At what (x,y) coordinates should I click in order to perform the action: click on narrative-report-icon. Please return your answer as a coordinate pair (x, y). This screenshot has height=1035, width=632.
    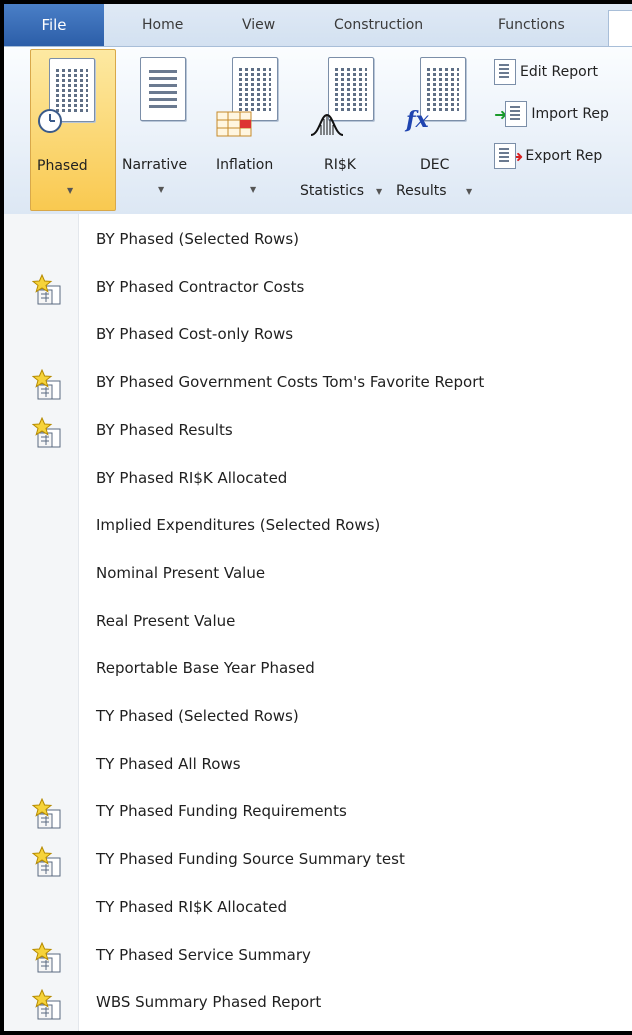
    Looking at the image, I should click on (163, 89).